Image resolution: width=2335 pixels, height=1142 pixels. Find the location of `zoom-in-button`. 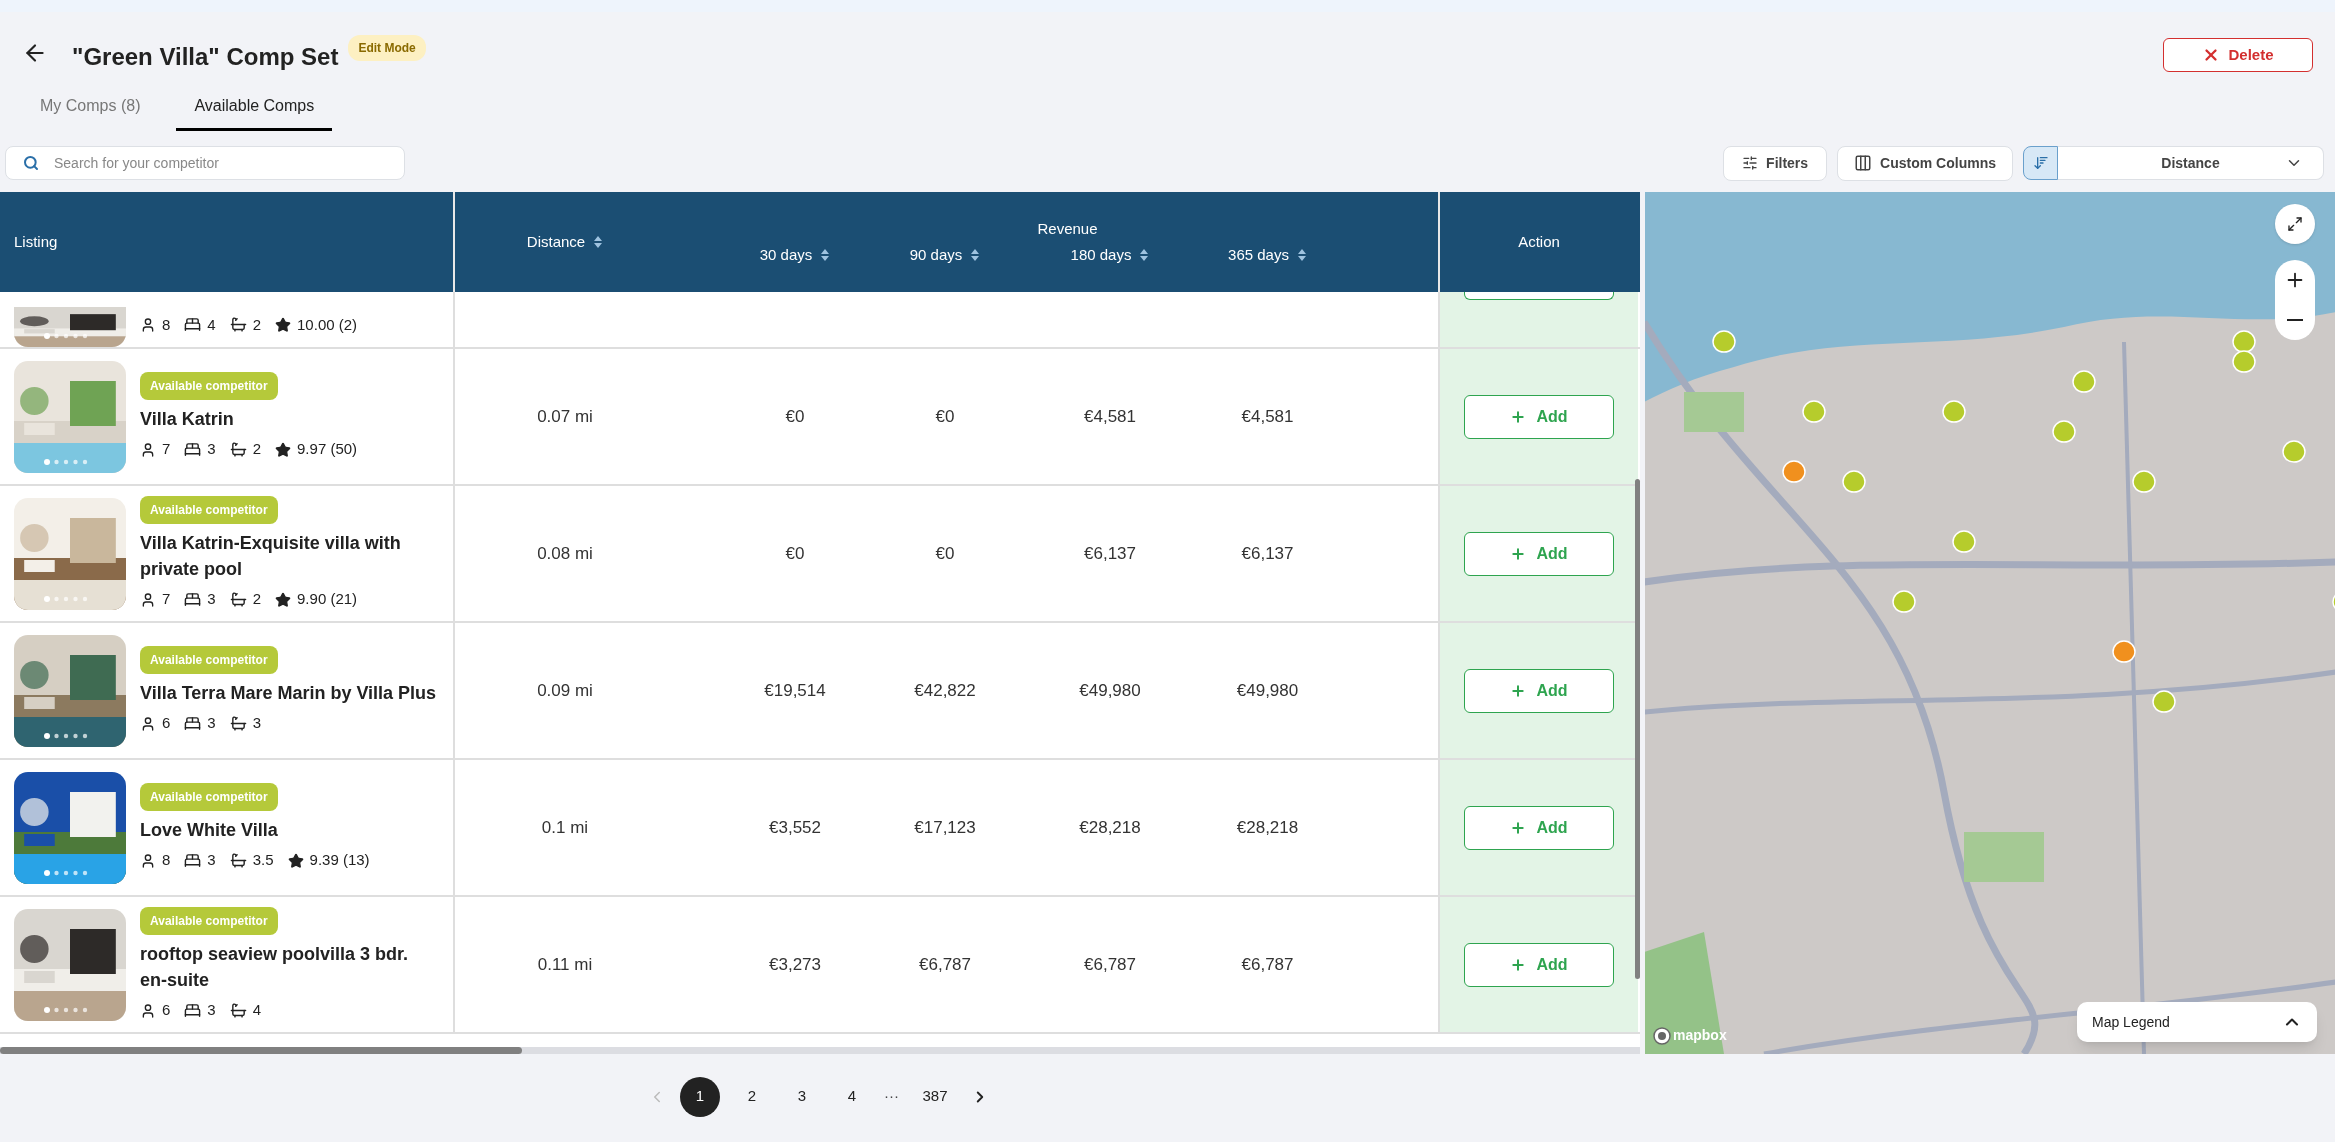

zoom-in-button is located at coordinates (2295, 280).